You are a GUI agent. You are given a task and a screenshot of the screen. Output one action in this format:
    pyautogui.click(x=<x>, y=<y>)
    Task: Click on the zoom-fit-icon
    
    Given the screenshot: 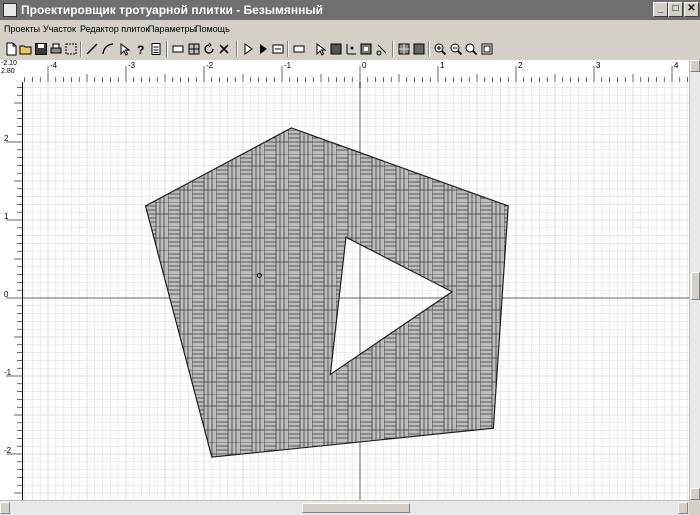 What is the action you would take?
    pyautogui.click(x=487, y=49)
    